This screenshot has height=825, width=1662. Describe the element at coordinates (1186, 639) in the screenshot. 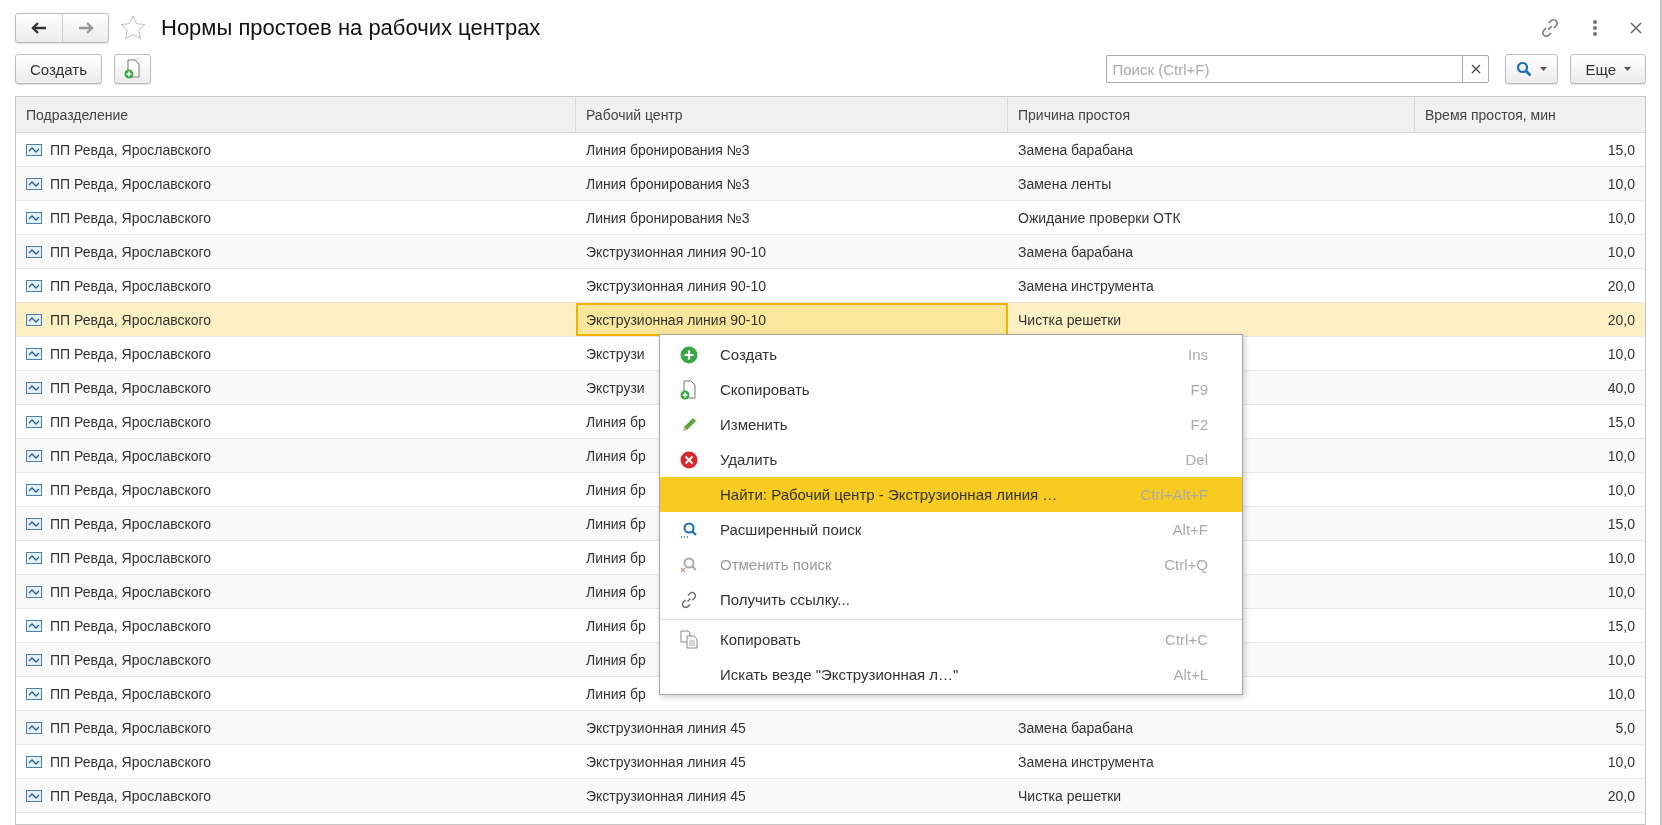

I see `shortcut-label: Ctrl+C` at that location.